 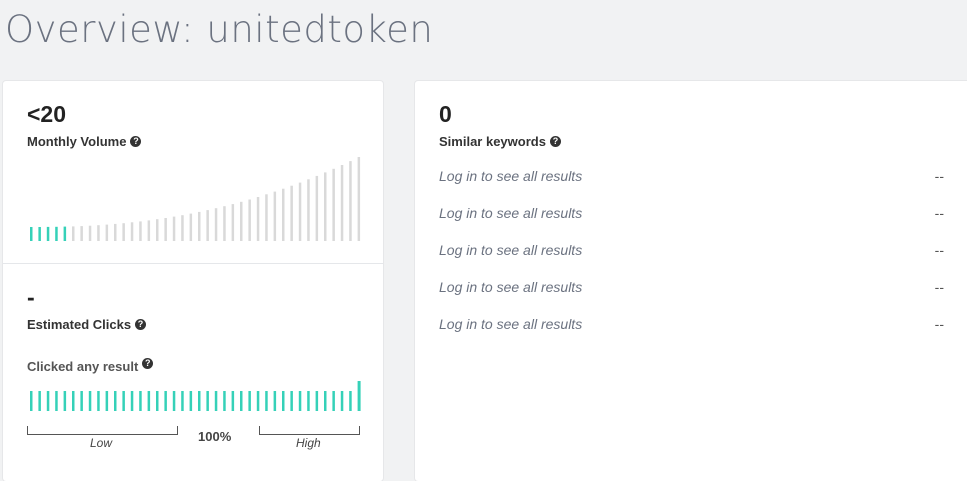 What do you see at coordinates (31, 297) in the screenshot?
I see `estimated-clicks-value: -` at bounding box center [31, 297].